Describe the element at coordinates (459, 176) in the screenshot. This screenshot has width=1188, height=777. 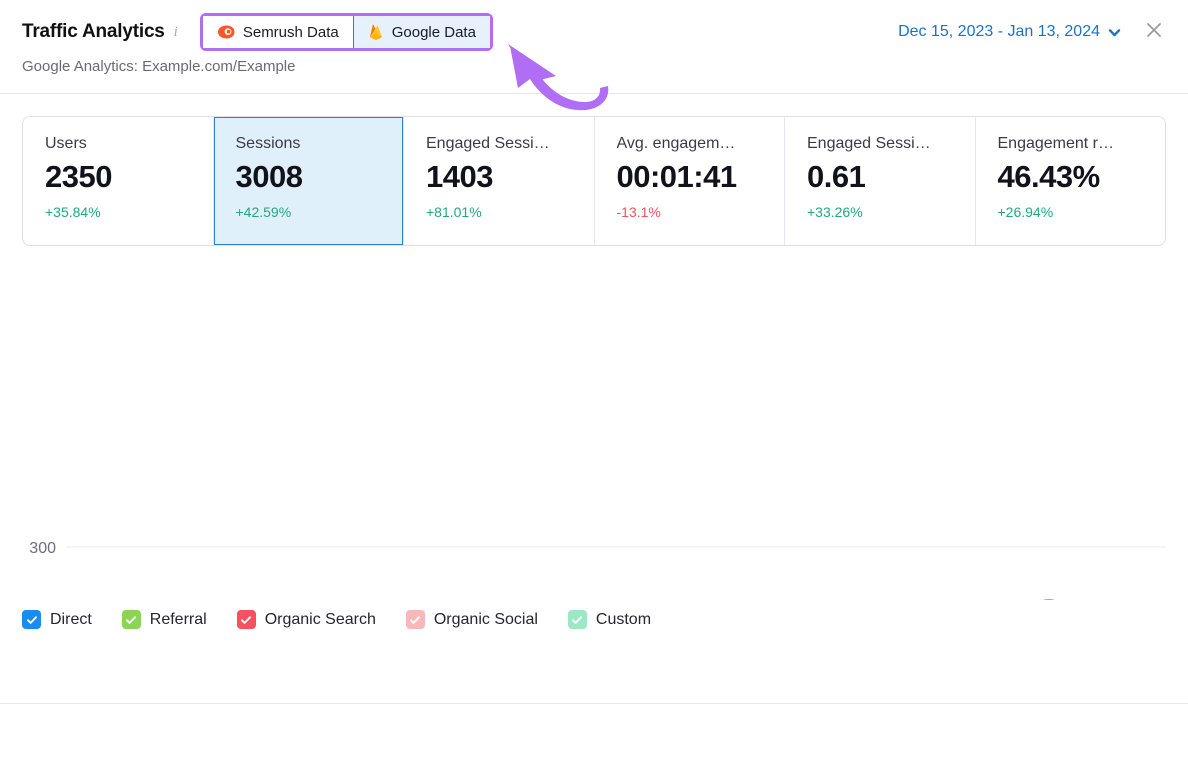
I see `metric-card-value: 1403` at that location.